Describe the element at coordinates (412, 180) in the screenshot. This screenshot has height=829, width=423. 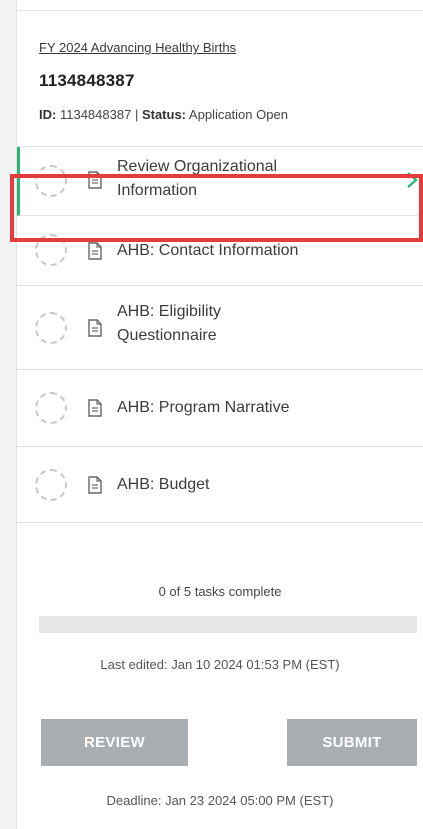
I see `chevron-right-icon` at that location.